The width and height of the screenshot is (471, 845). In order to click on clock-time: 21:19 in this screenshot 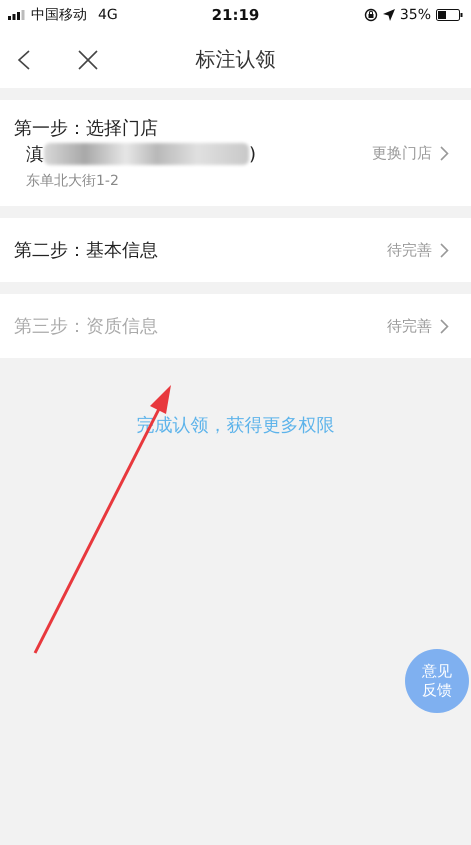, I will do `click(236, 15)`.